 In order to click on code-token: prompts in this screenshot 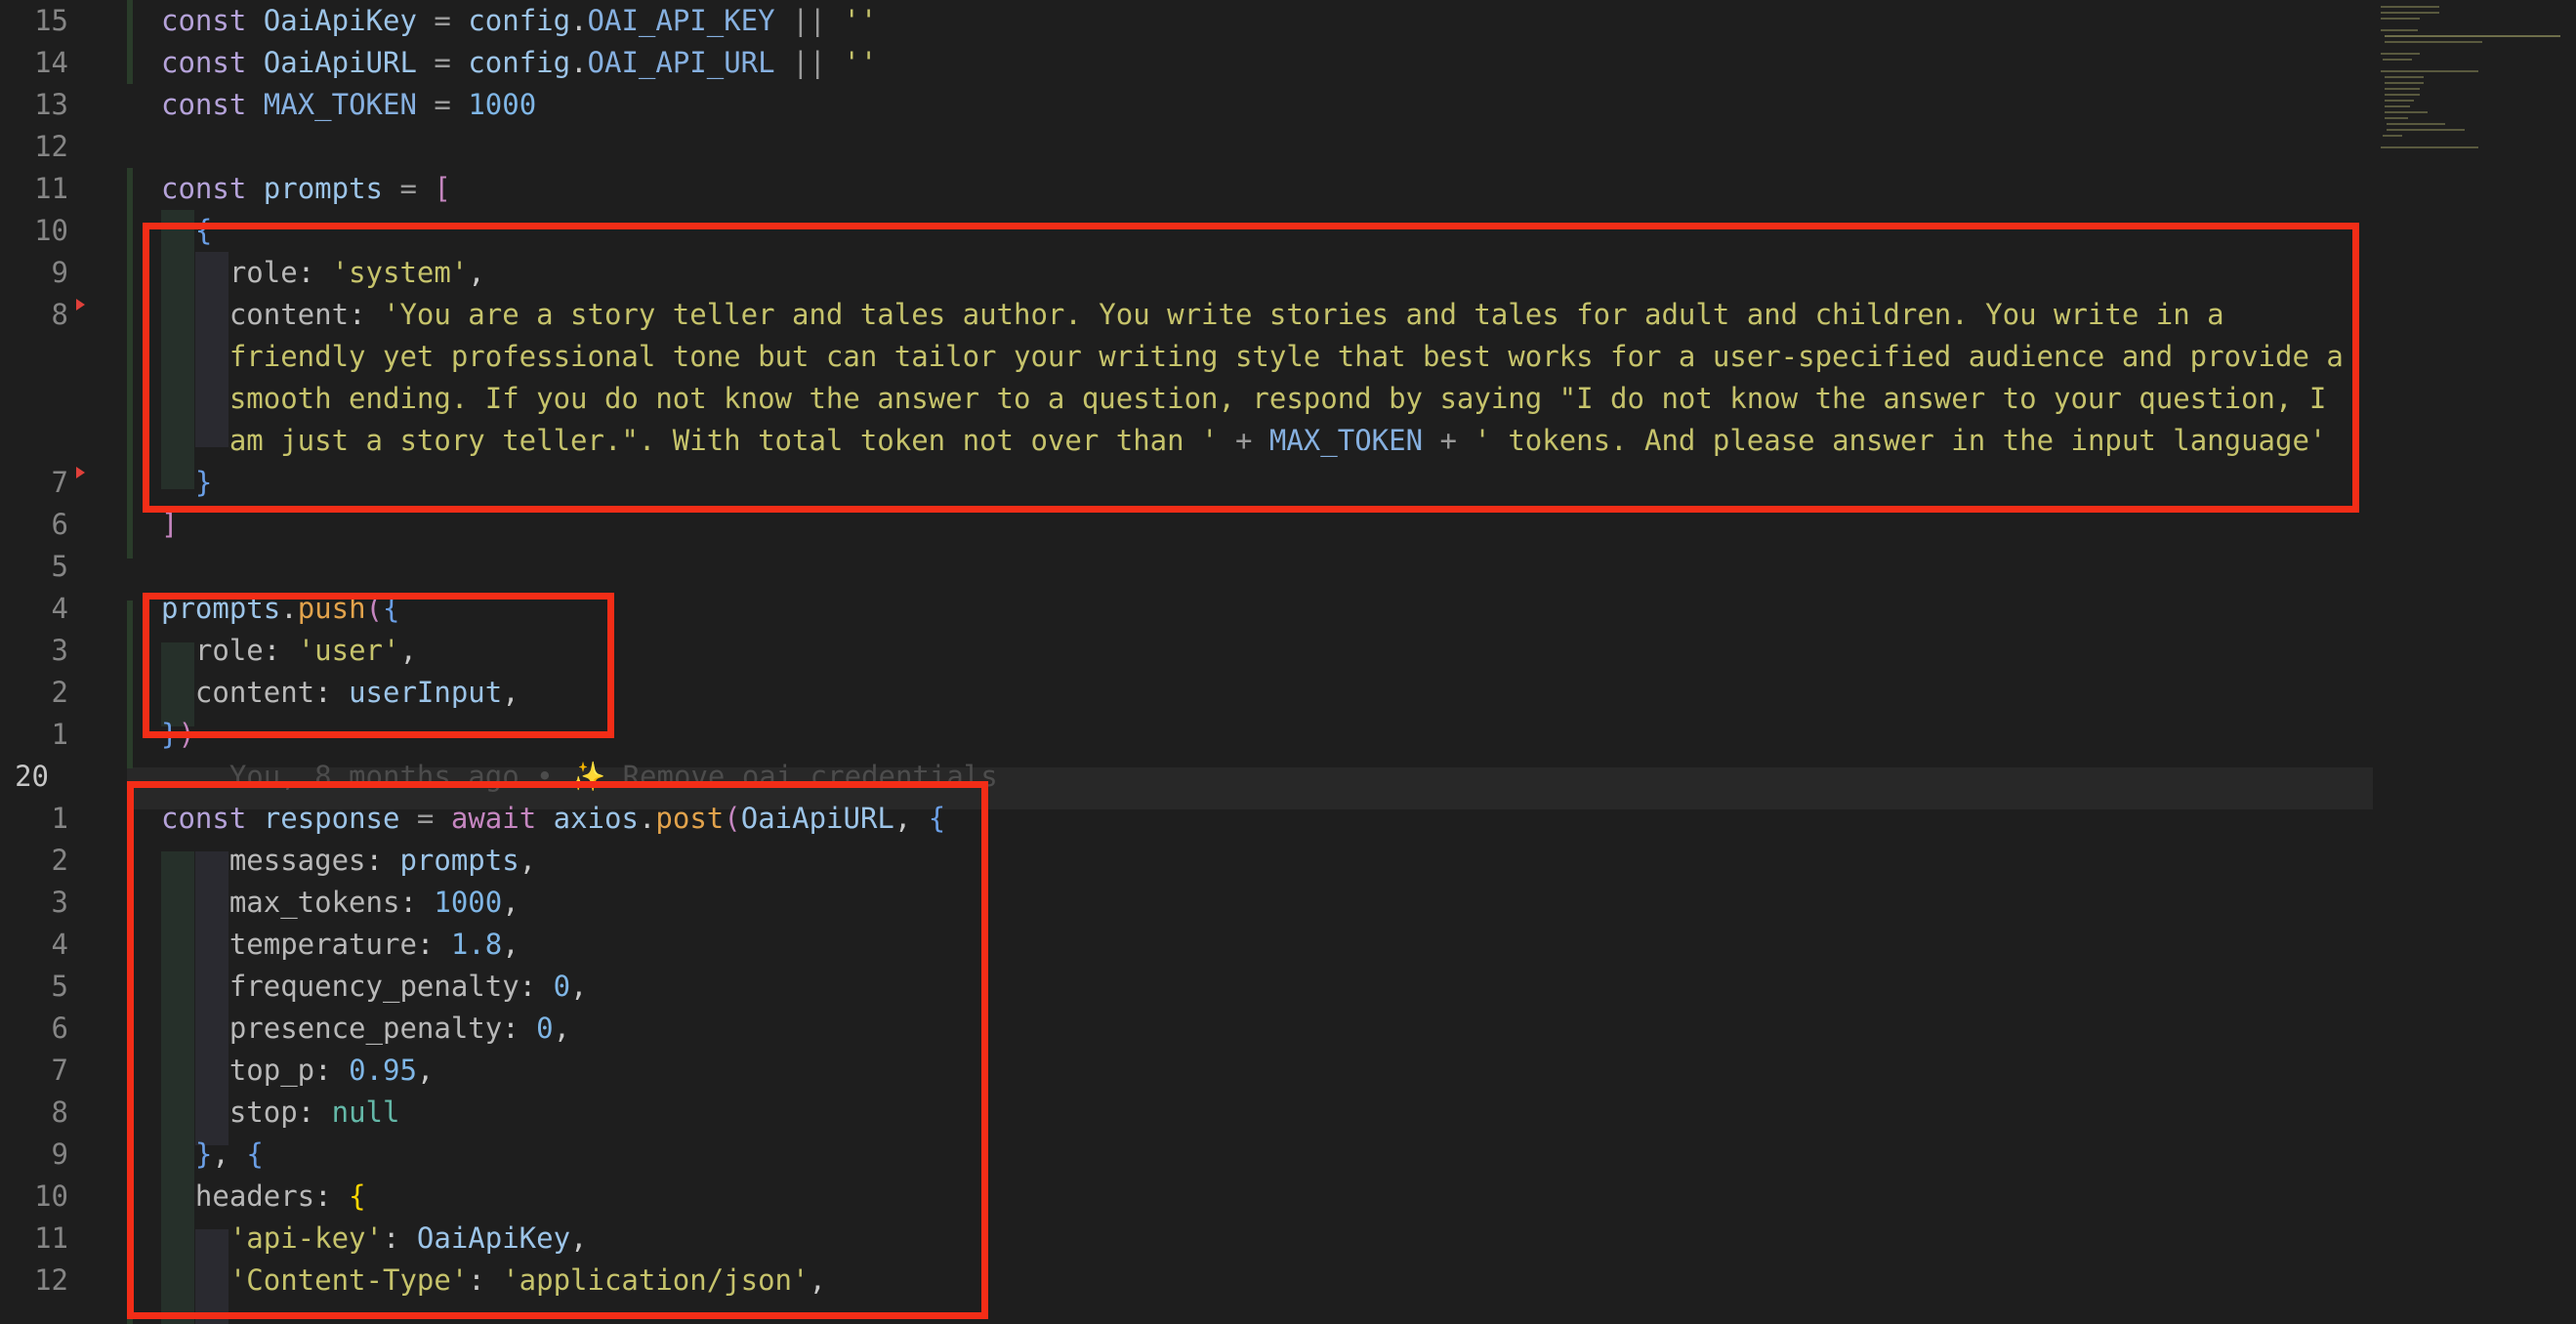, I will do `click(323, 189)`.